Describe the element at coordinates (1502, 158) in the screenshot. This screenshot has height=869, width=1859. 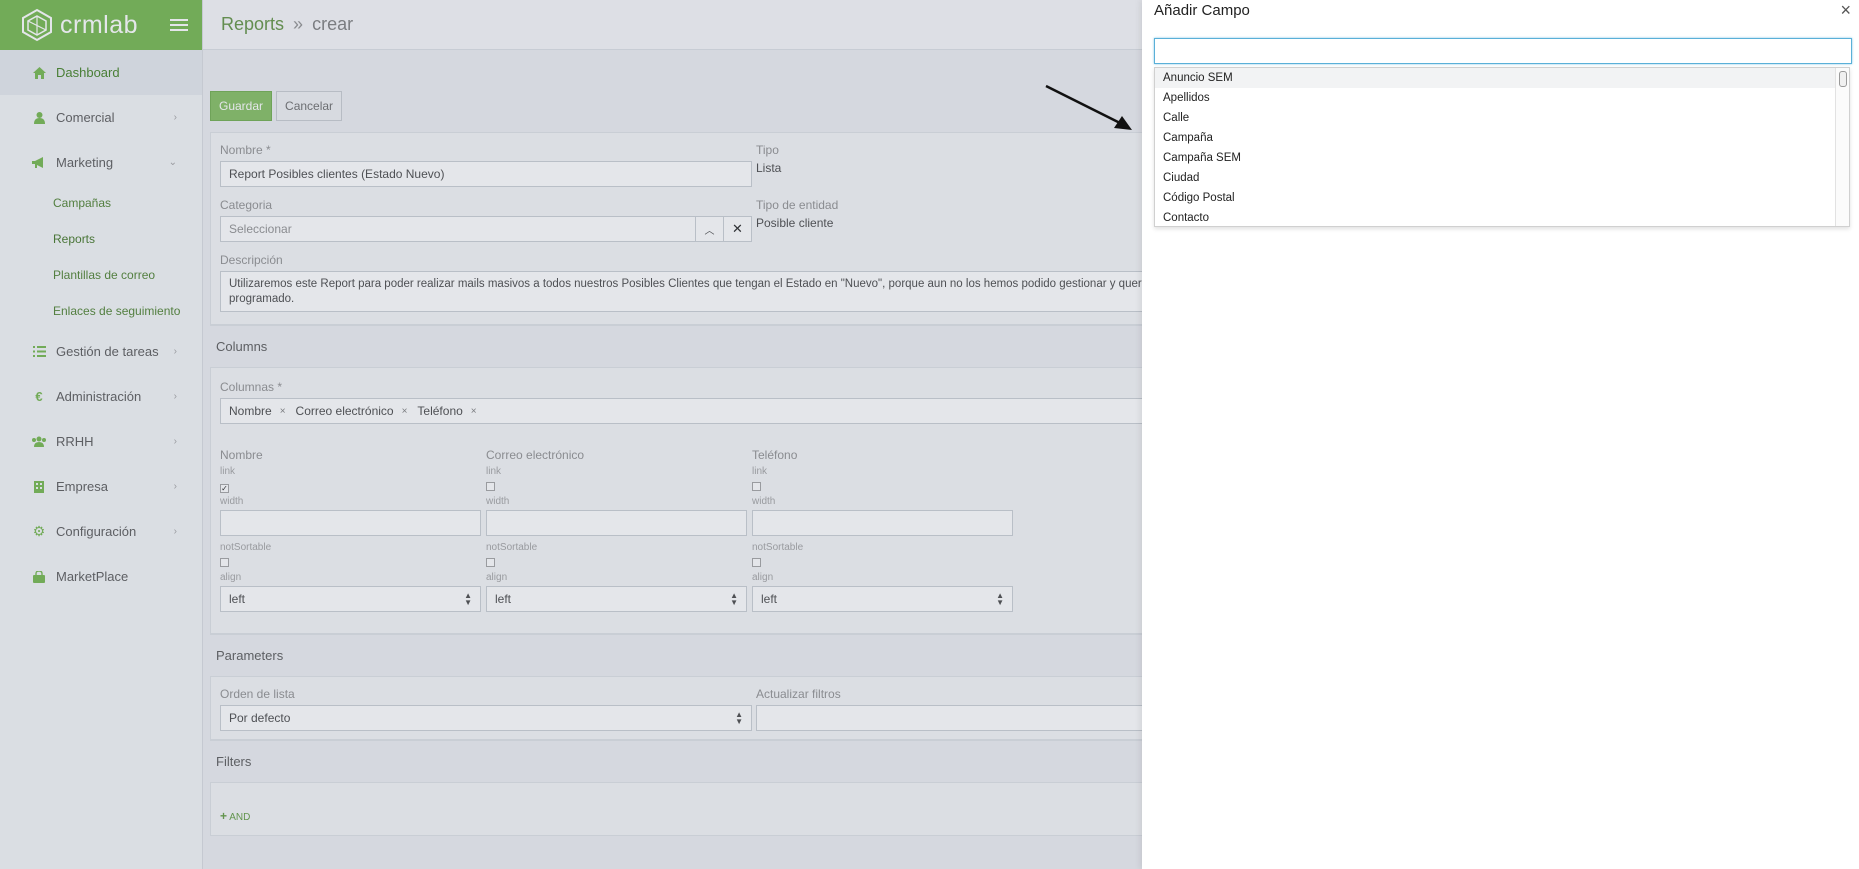
I see `dropdown-option: Campaña SEM` at that location.